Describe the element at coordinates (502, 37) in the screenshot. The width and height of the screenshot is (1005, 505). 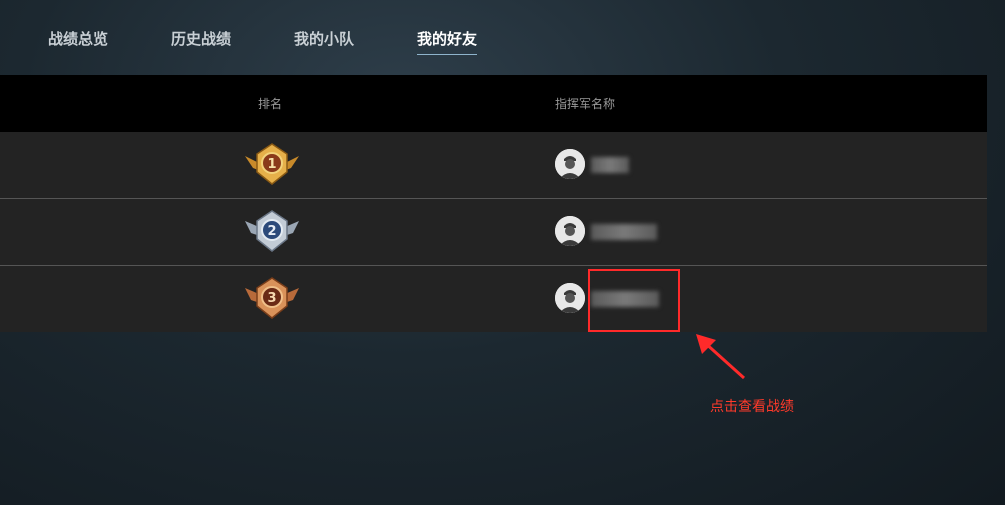
I see `tab-bar: 战绩总览 历史战绩 我的小队 我的好友` at that location.